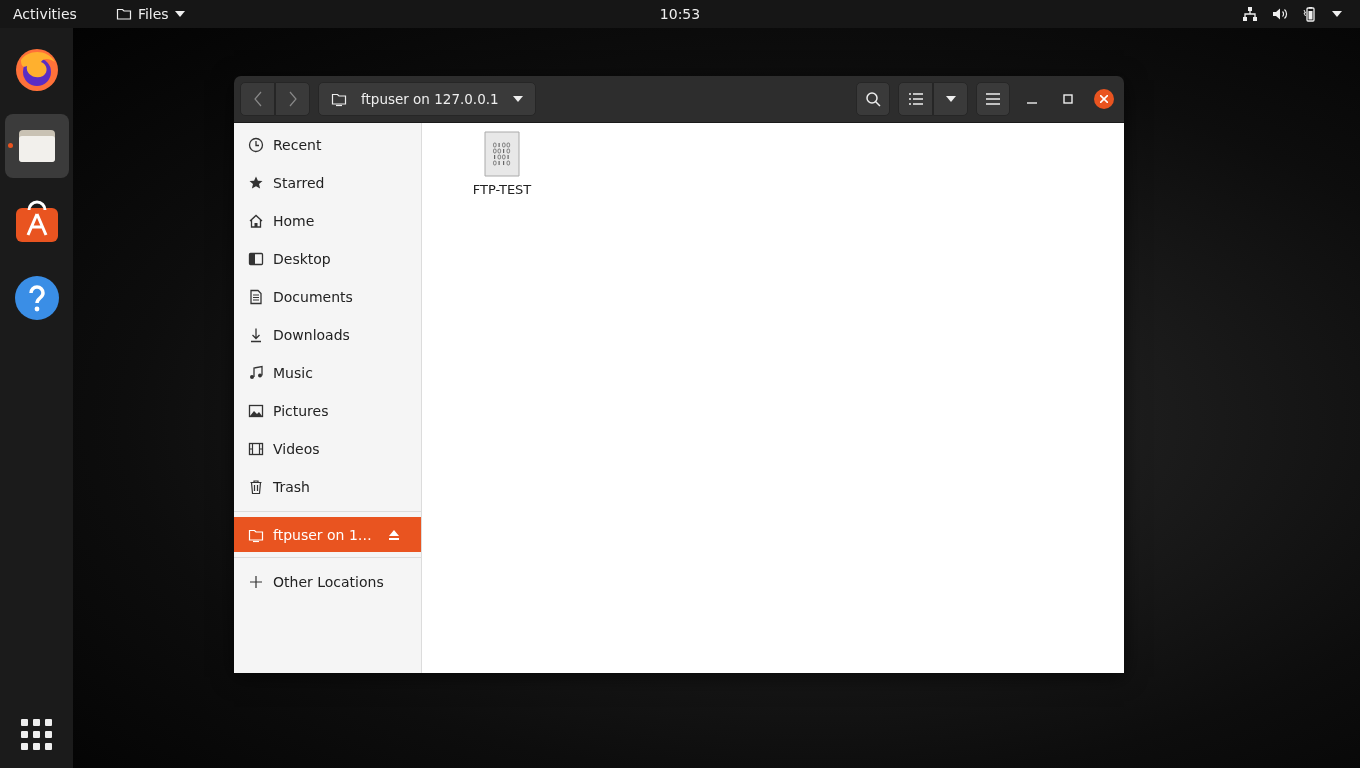  I want to click on sidebar-item: Other Locations, so click(327, 582).